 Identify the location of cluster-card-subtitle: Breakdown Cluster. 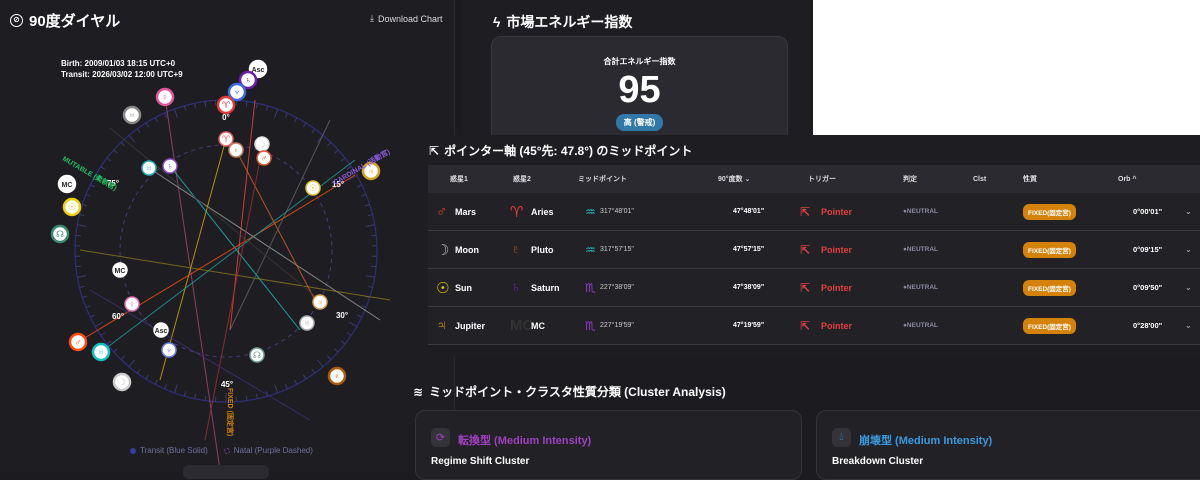
(877, 461).